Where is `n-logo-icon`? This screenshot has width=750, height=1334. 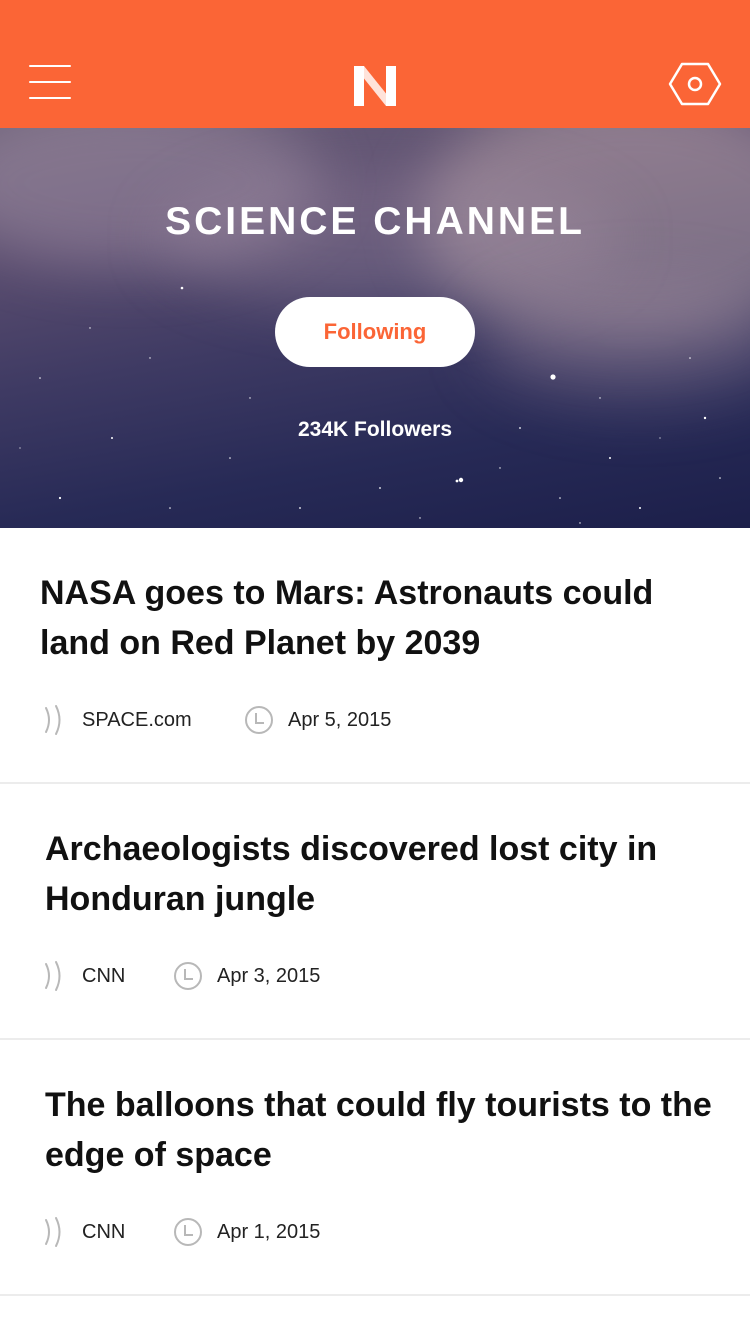
n-logo-icon is located at coordinates (375, 86).